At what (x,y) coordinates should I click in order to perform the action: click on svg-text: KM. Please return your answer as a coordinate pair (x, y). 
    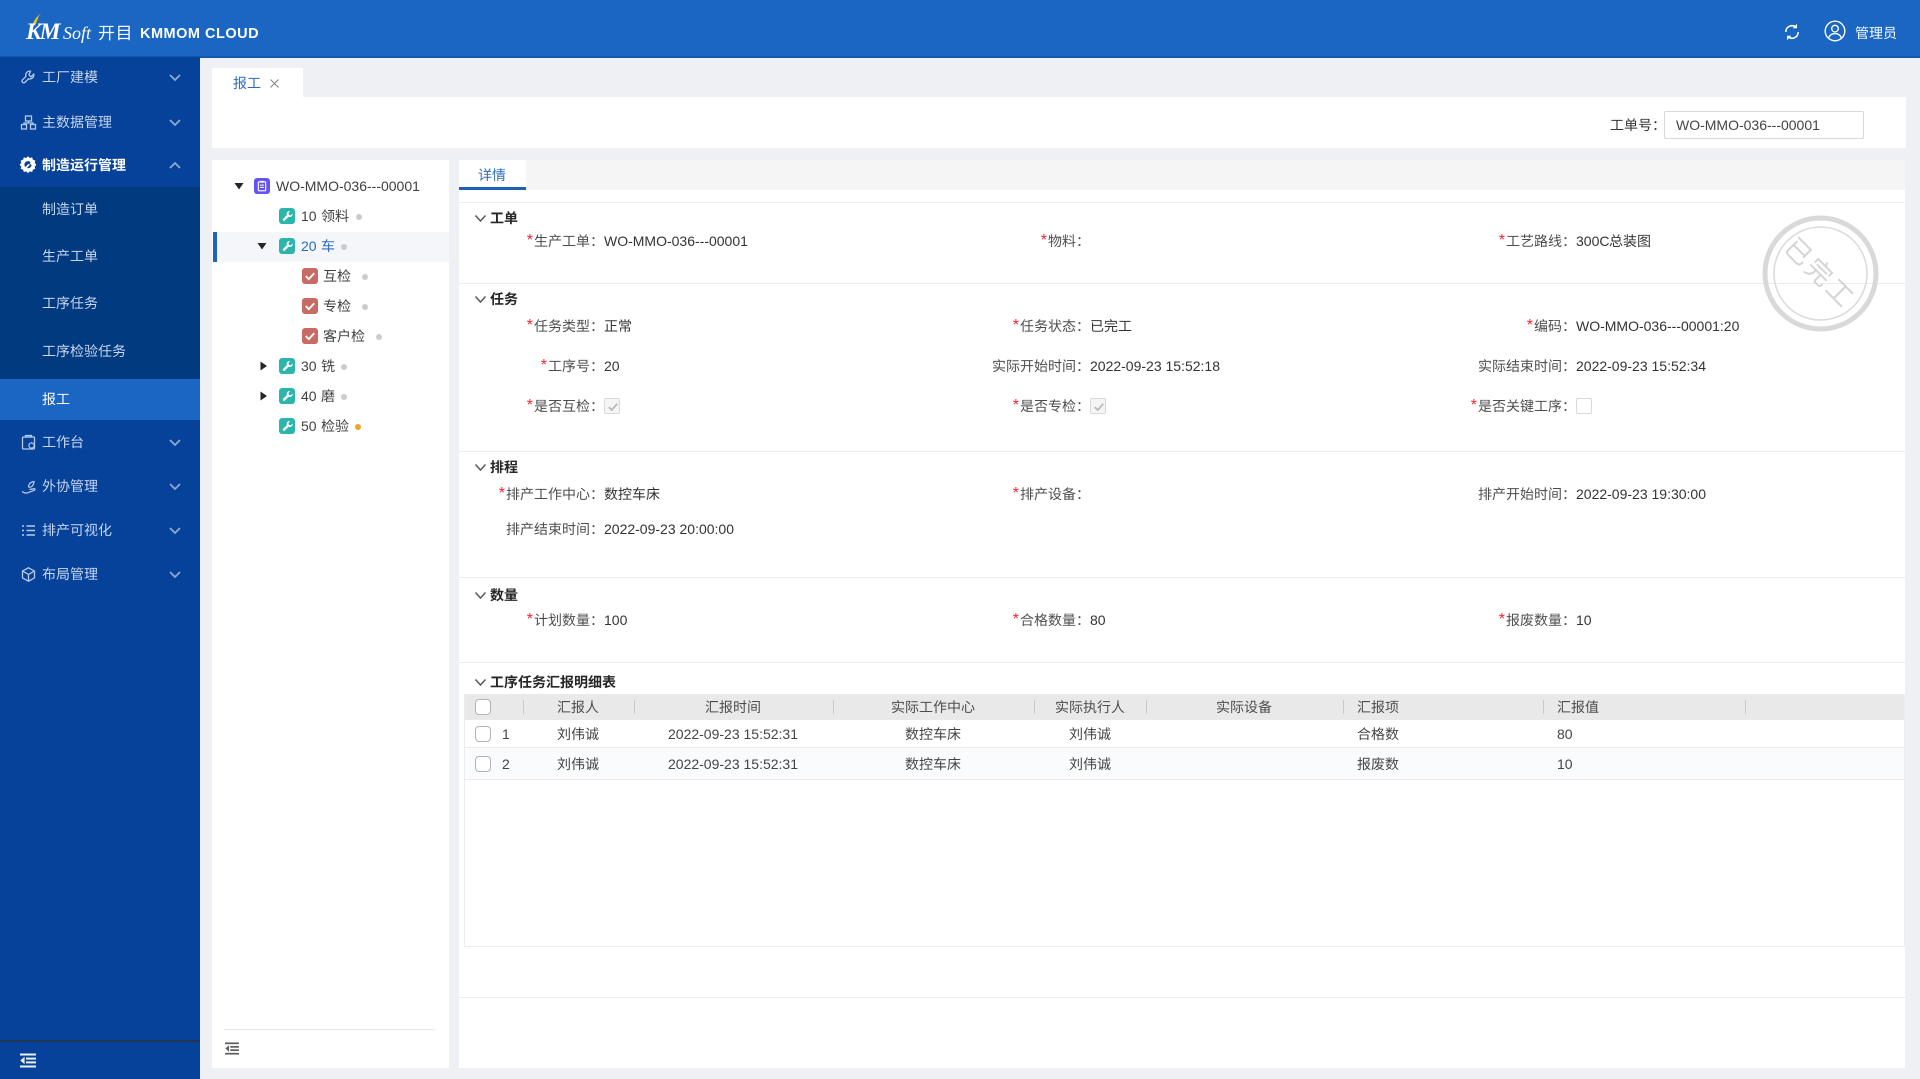
    Looking at the image, I should click on (43, 32).